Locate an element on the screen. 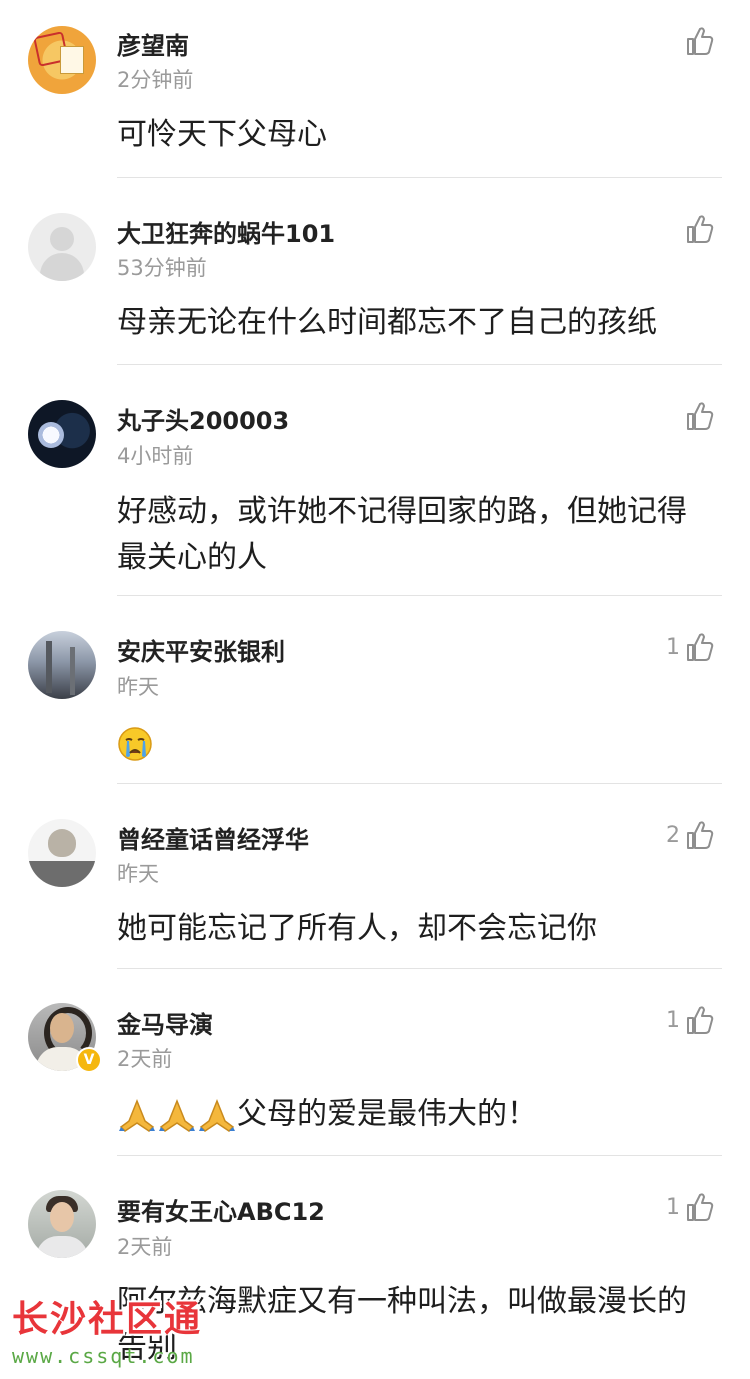  comment-text: 父母的爱是最伟大的！ is located at coordinates (387, 1114).